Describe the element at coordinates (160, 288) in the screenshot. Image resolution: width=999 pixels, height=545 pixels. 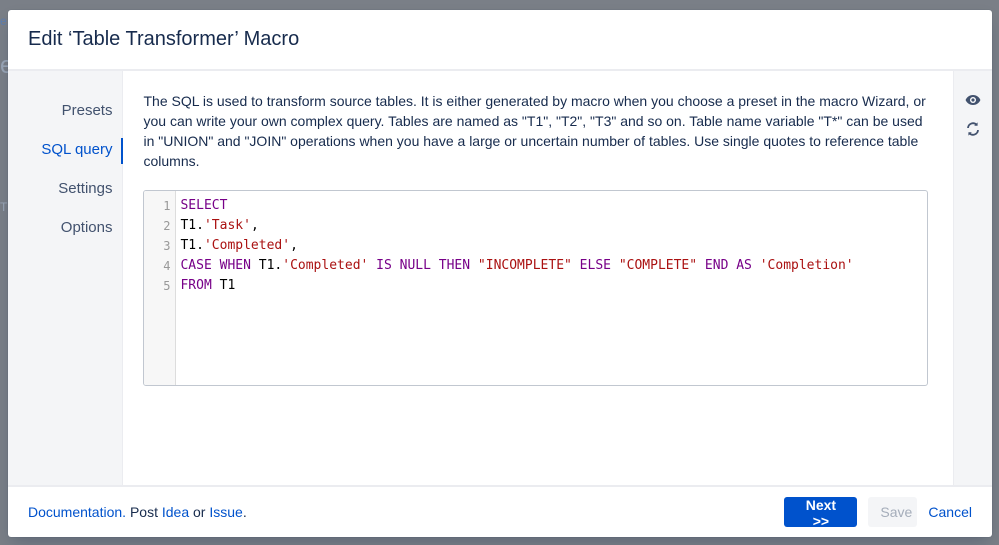
I see `line-number-gutter: 1 2 3 4 5` at that location.